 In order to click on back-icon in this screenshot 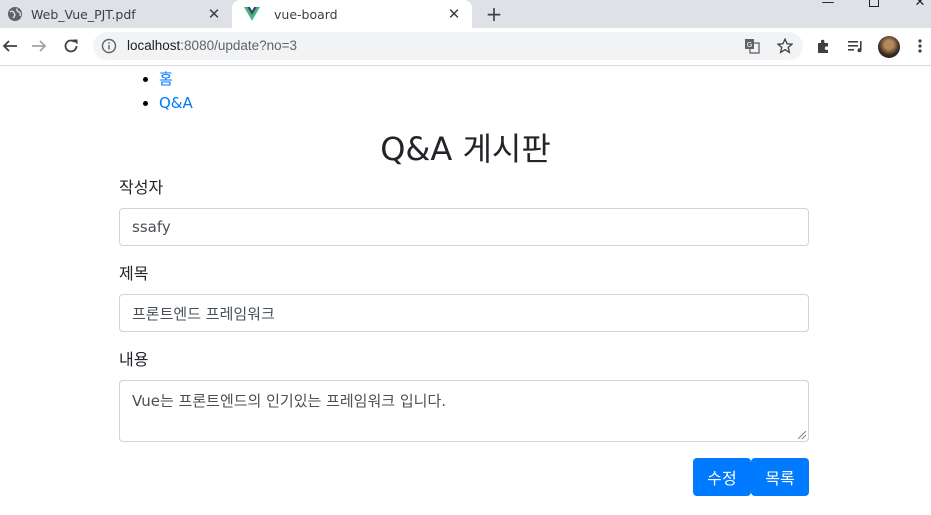, I will do `click(12, 46)`.